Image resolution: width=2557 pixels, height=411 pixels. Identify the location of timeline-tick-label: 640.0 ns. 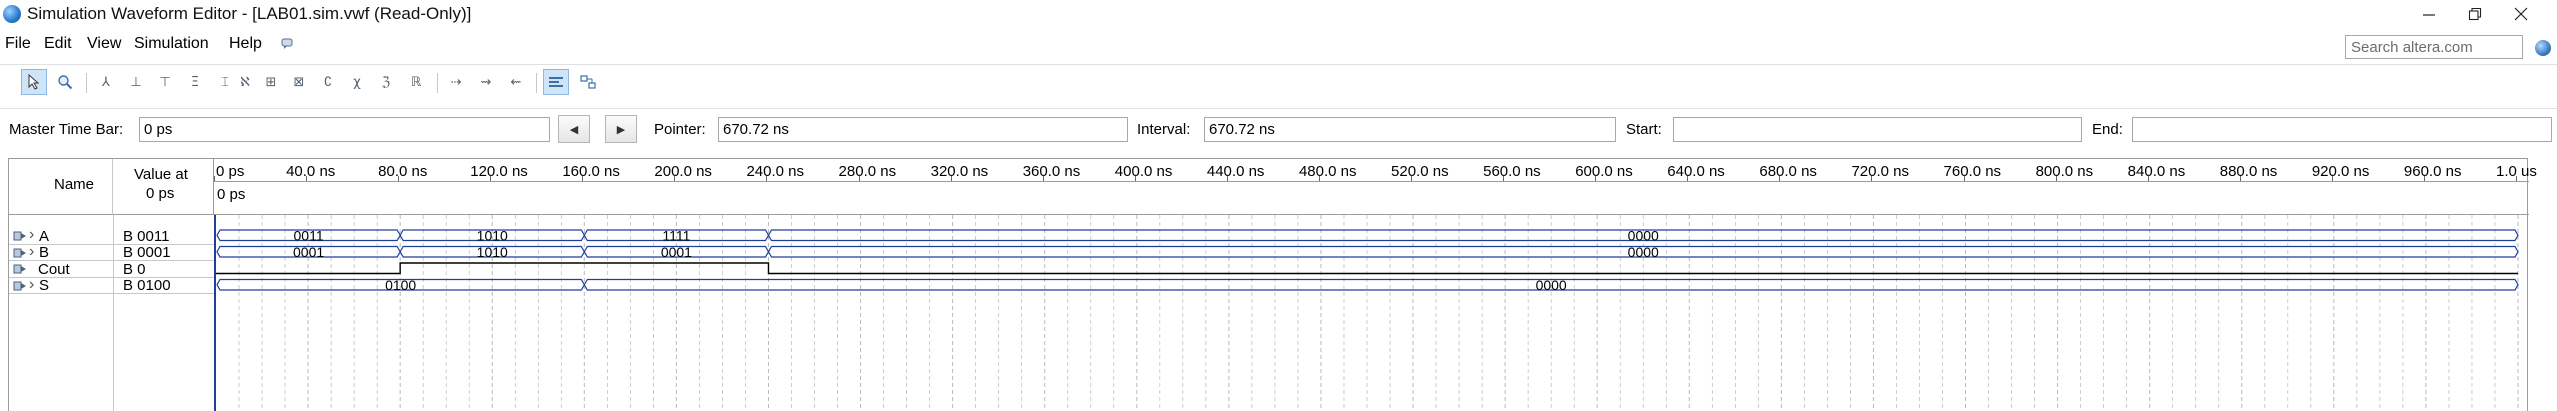
(1696, 171).